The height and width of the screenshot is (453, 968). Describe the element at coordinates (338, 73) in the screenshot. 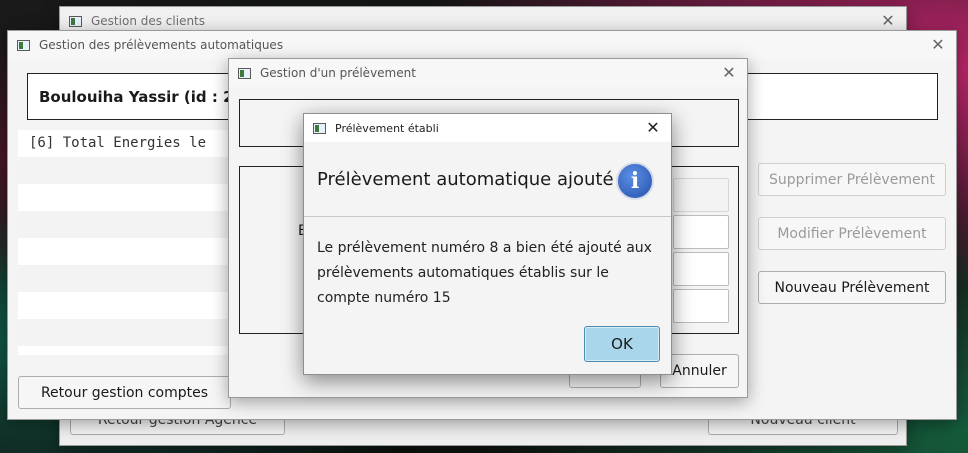

I see `single-window-title: Gestion d'un prélèvement` at that location.